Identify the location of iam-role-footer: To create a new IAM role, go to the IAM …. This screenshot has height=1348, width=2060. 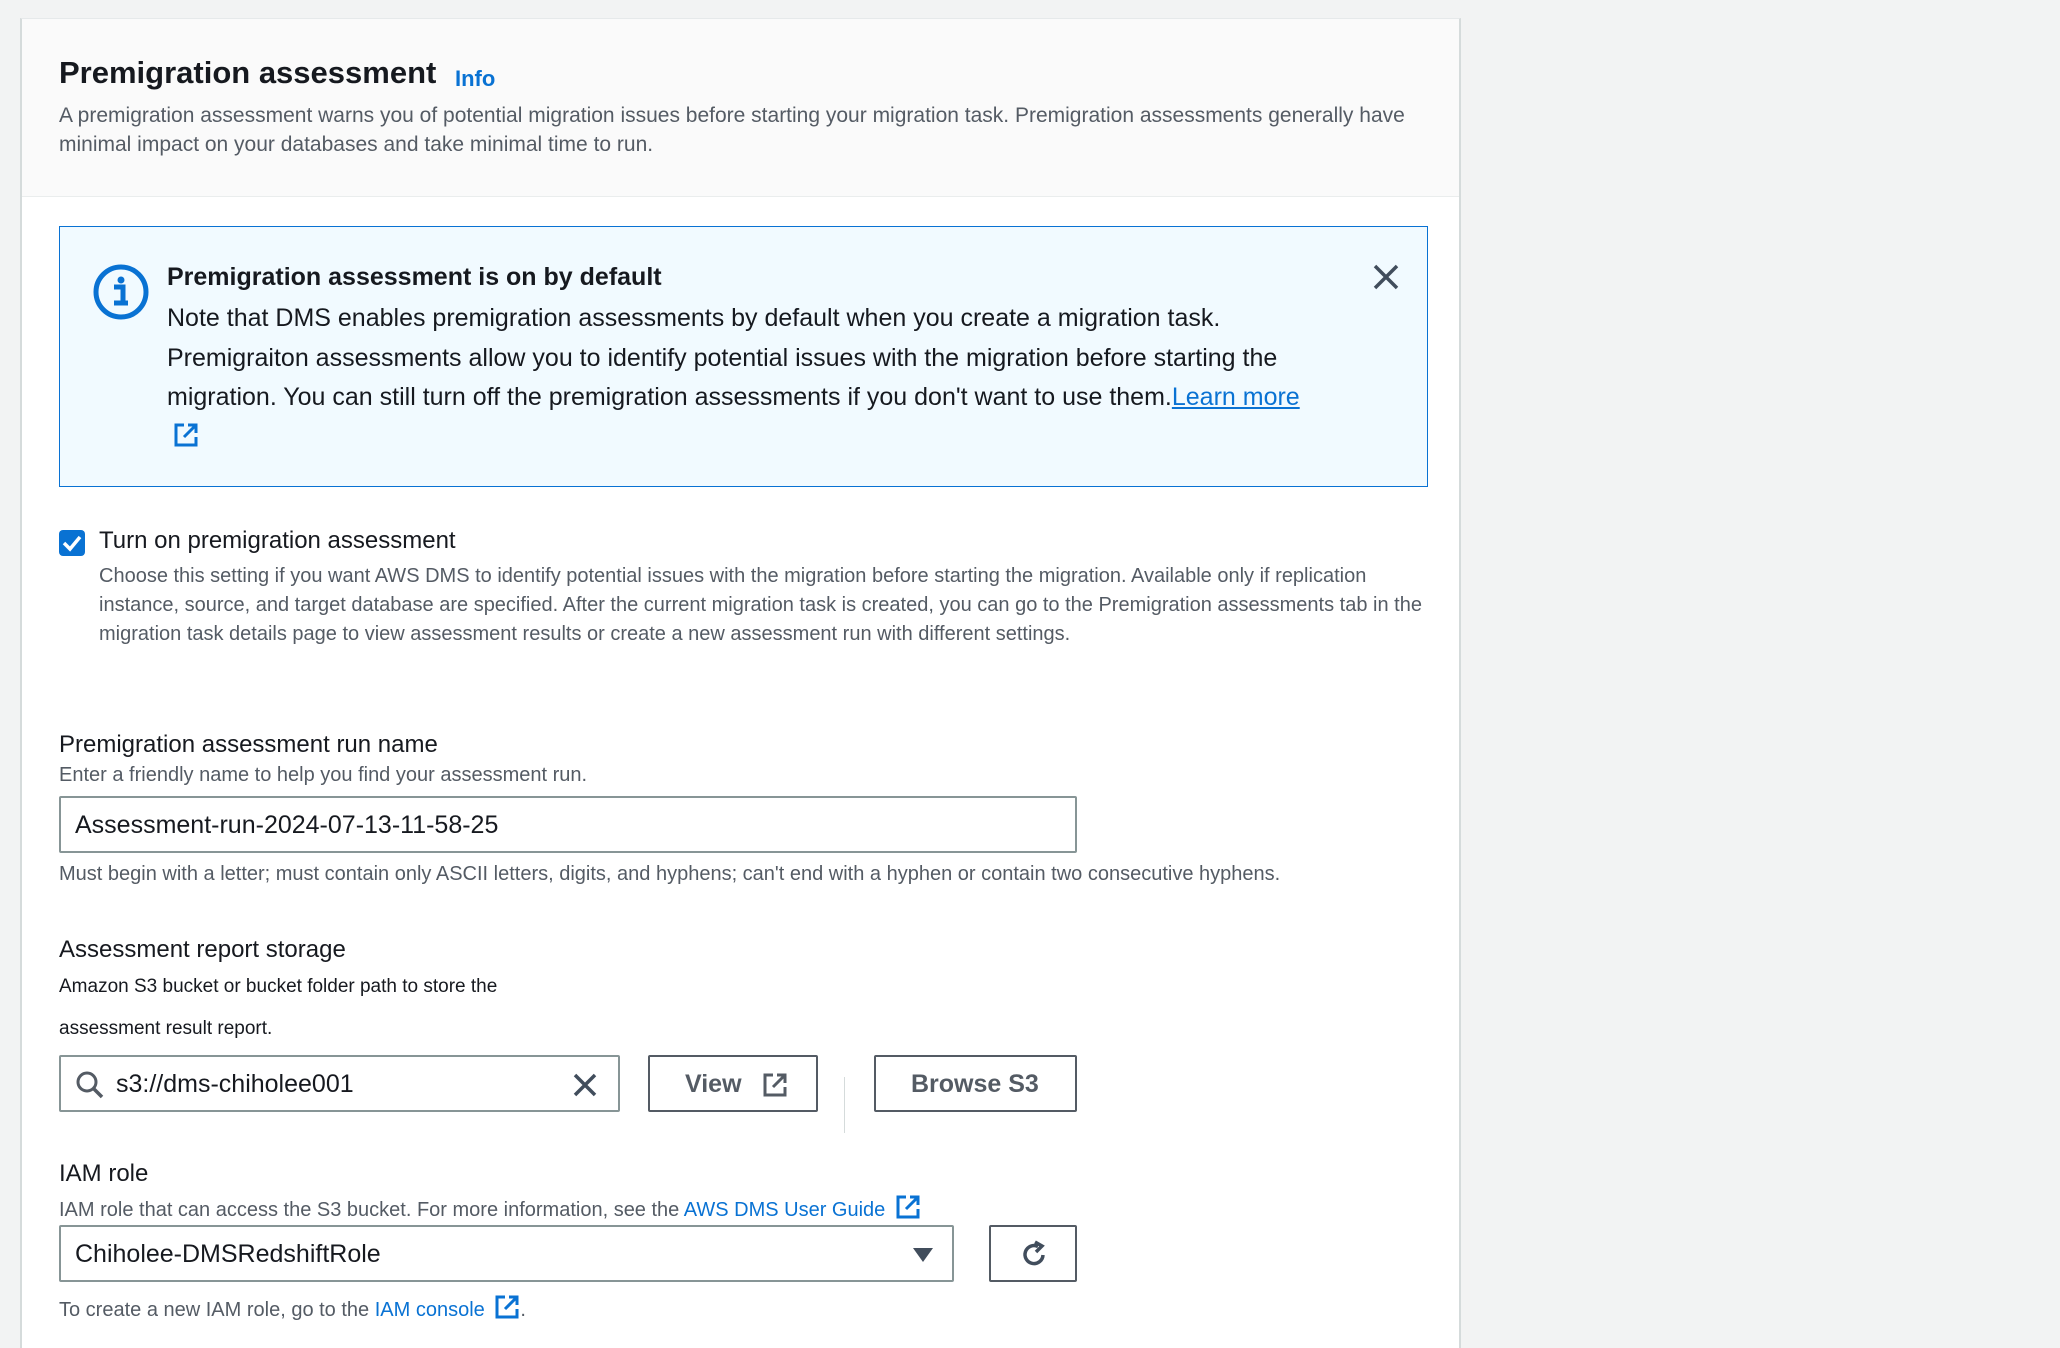
(292, 1308).